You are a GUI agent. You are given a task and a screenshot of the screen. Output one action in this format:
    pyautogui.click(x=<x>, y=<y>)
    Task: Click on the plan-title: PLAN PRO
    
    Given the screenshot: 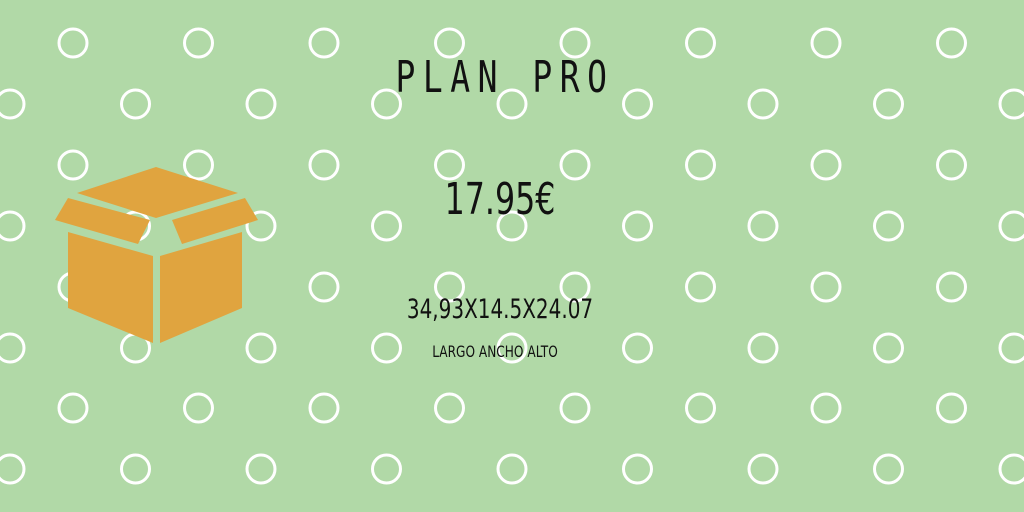 What is the action you would take?
    pyautogui.click(x=505, y=77)
    